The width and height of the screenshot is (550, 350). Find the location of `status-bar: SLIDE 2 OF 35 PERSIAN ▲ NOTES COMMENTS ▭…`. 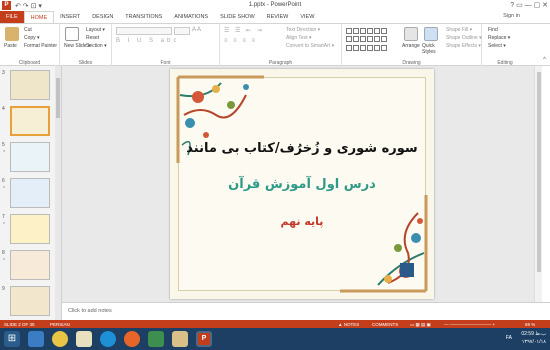

status-bar: SLIDE 2 OF 35 PERSIAN ▲ NOTES COMMENTS ▭… is located at coordinates (275, 324).